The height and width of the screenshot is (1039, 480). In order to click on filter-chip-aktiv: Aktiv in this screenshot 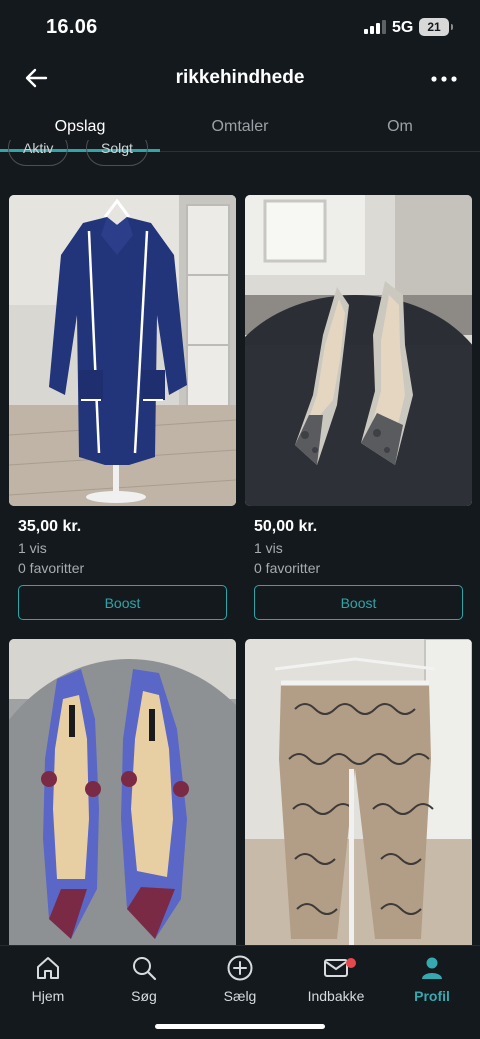, I will do `click(38, 153)`.